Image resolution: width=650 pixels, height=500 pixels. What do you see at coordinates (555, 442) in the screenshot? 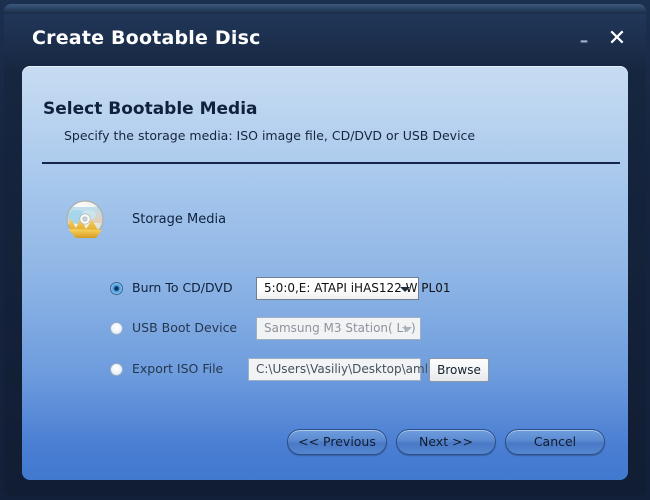
I see `cancel-button: Cancel` at bounding box center [555, 442].